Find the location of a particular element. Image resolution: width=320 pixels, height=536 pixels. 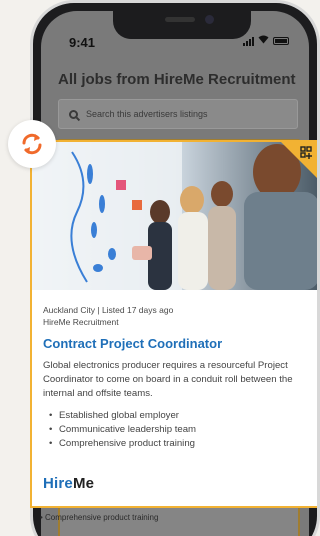

job-title: Contract Project Coordinator is located at coordinates (180, 343).